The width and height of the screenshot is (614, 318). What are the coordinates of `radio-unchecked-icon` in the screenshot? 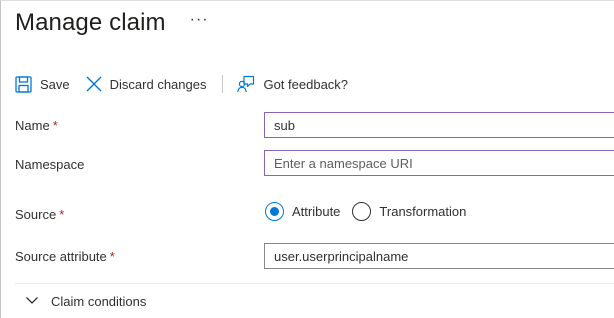 It's located at (362, 211).